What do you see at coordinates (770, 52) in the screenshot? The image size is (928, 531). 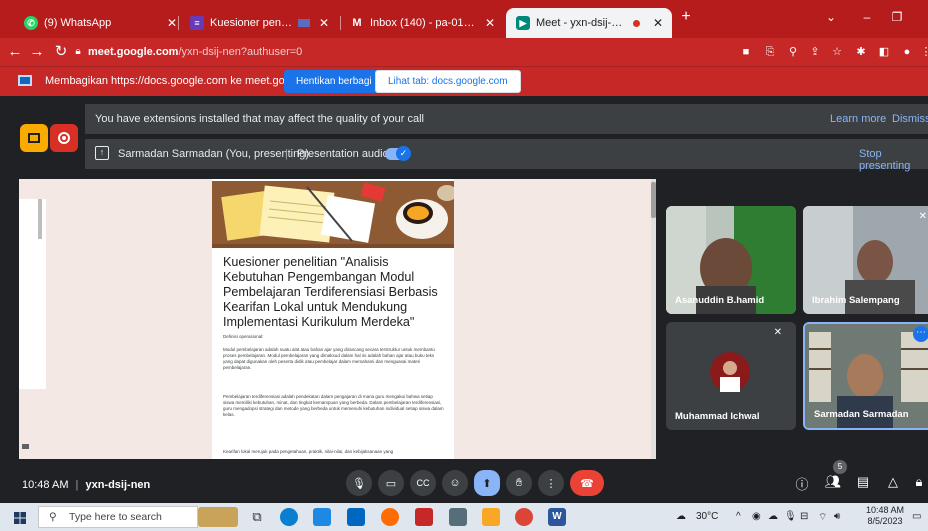 I see `cast-icon: ⎘` at bounding box center [770, 52].